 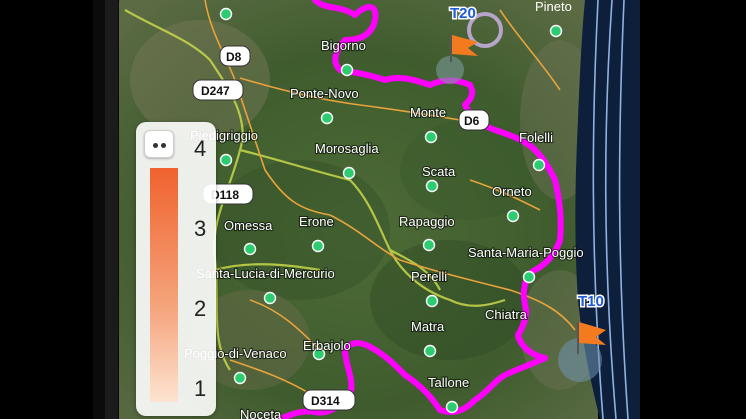 I want to click on place-label: Tallone, so click(x=448, y=382).